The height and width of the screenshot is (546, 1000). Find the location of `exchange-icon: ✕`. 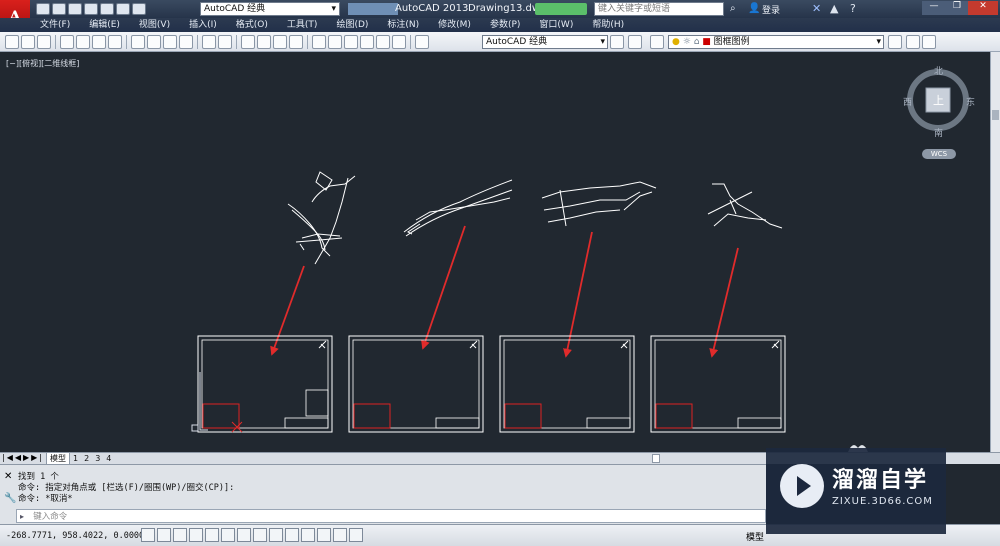

exchange-icon: ✕ is located at coordinates (816, 8).